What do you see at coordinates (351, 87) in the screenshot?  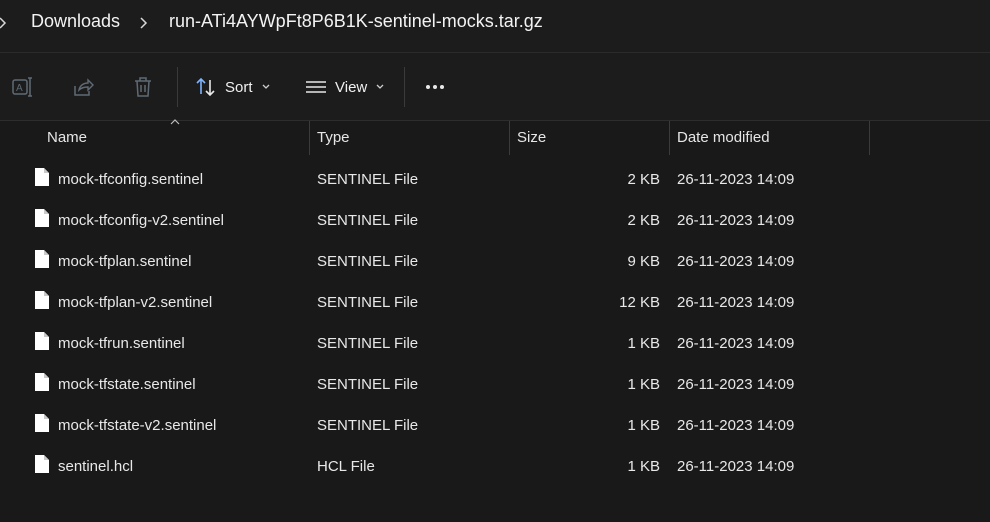 I see `view-label: View` at bounding box center [351, 87].